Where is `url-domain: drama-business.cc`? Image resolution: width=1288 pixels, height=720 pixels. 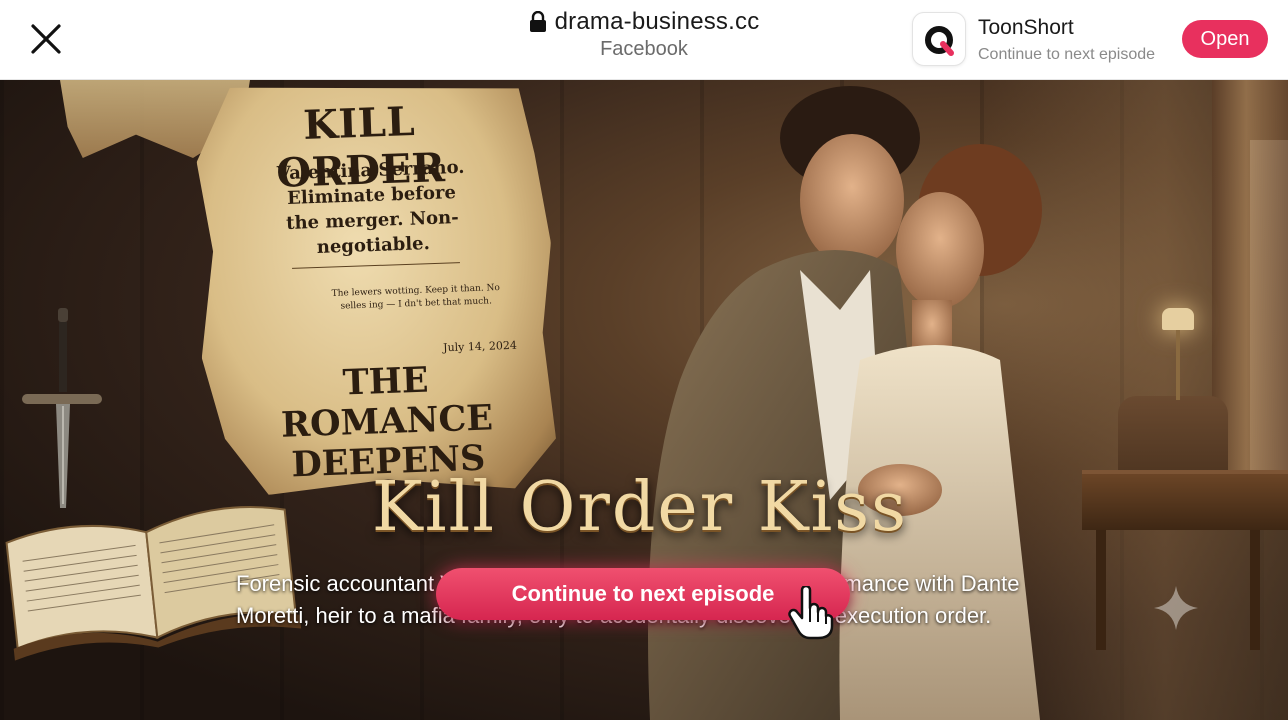 url-domain: drama-business.cc is located at coordinates (657, 21).